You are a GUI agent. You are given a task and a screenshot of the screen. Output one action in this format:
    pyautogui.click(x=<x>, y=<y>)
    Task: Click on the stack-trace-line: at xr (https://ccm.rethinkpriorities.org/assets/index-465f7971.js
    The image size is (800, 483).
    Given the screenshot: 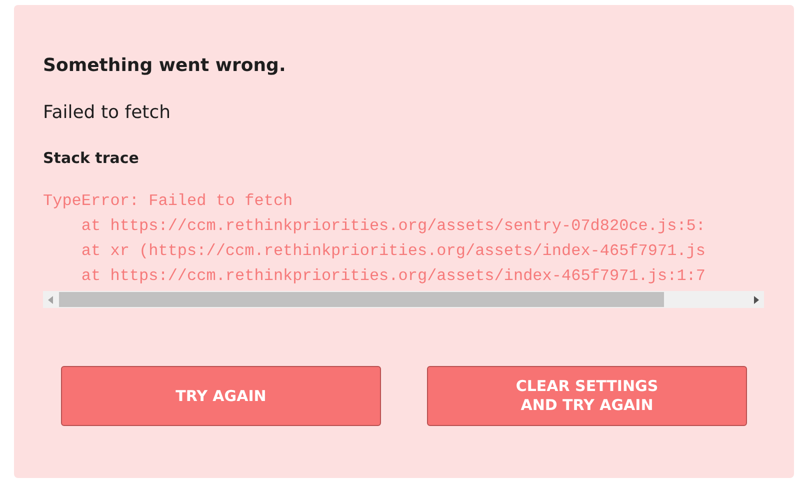 What is the action you would take?
    pyautogui.click(x=393, y=251)
    